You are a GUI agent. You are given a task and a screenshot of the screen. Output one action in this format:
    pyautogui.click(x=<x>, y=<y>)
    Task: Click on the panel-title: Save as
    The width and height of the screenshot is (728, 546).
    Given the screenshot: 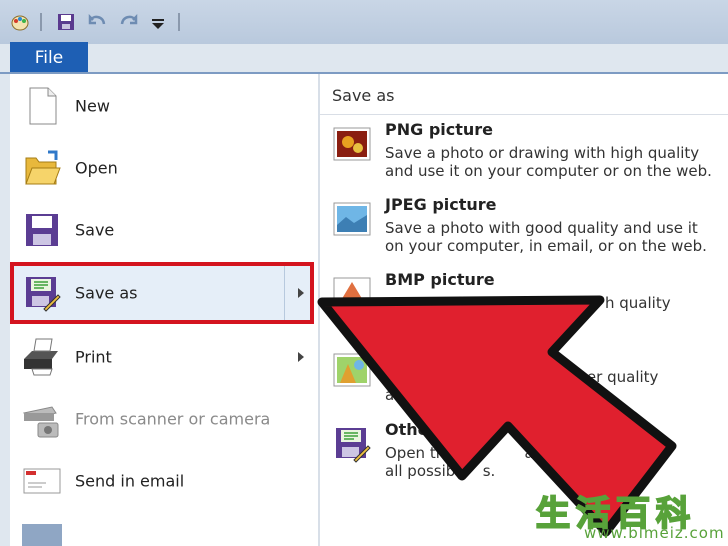 What is the action you would take?
    pyautogui.click(x=363, y=95)
    